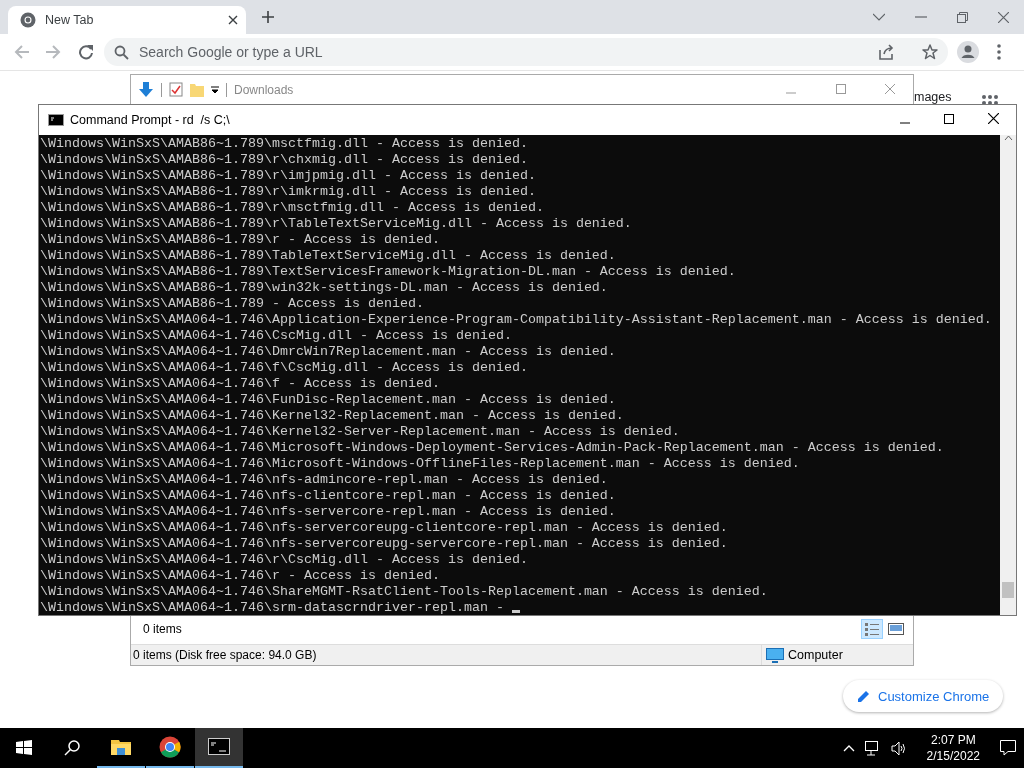 The height and width of the screenshot is (768, 1024). Describe the element at coordinates (872, 748) in the screenshot. I see `network-icon` at that location.